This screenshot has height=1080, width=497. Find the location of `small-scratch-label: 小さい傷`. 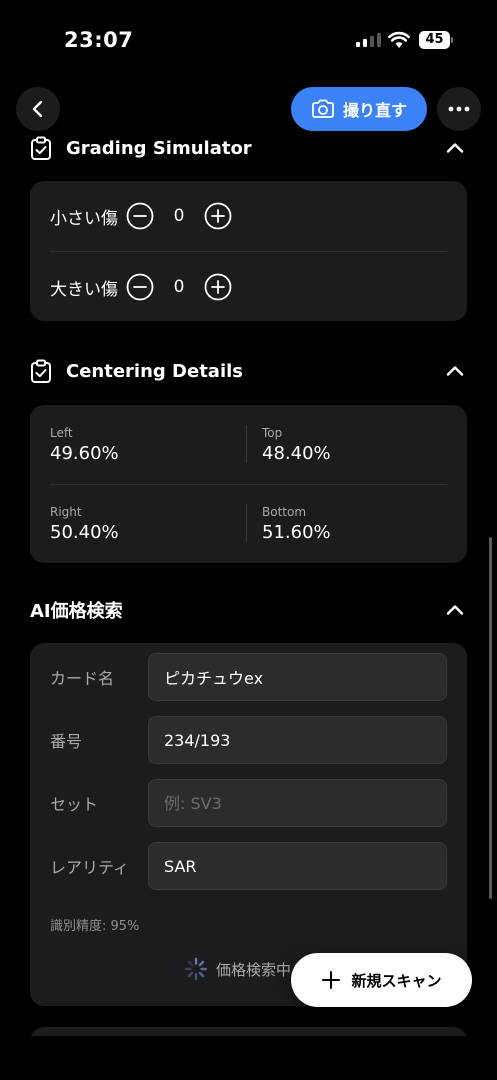

small-scratch-label: 小さい傷 is located at coordinates (84, 218).